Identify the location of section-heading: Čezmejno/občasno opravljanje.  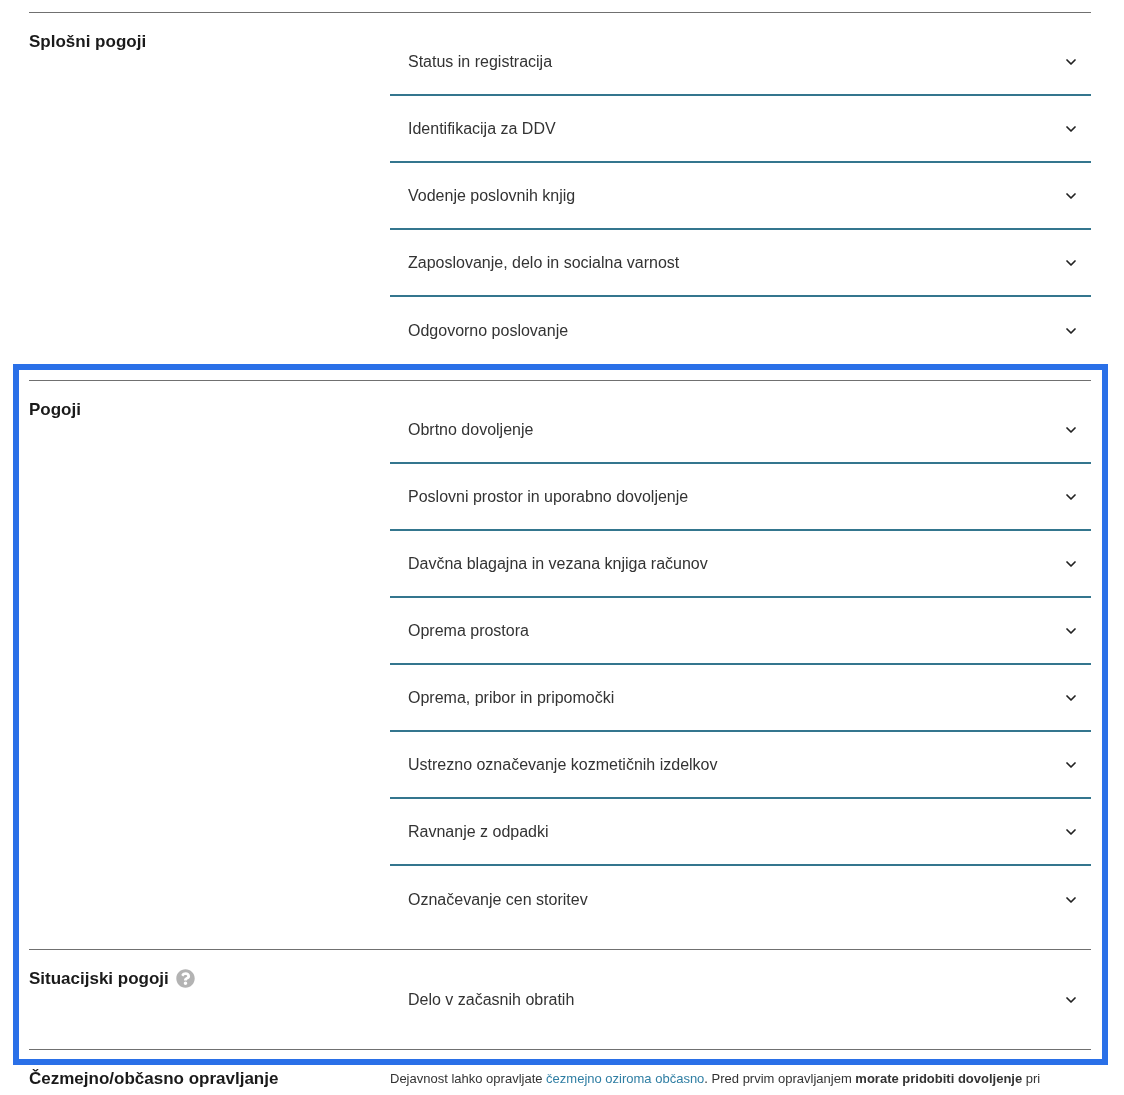
(154, 1079).